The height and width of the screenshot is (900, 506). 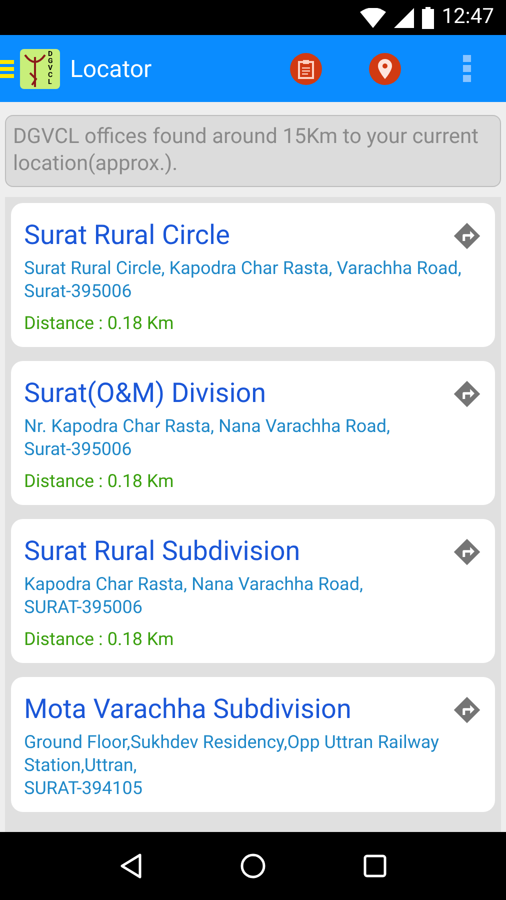 What do you see at coordinates (127, 235) in the screenshot?
I see `office-name: Surat Rural Circle` at bounding box center [127, 235].